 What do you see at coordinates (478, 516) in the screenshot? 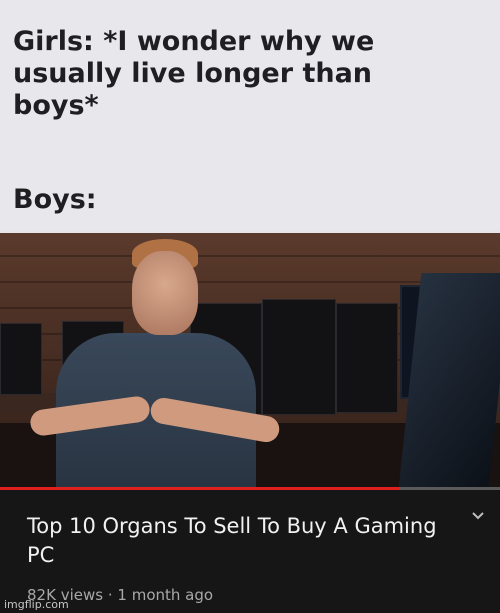
I see `chevron-down-icon` at bounding box center [478, 516].